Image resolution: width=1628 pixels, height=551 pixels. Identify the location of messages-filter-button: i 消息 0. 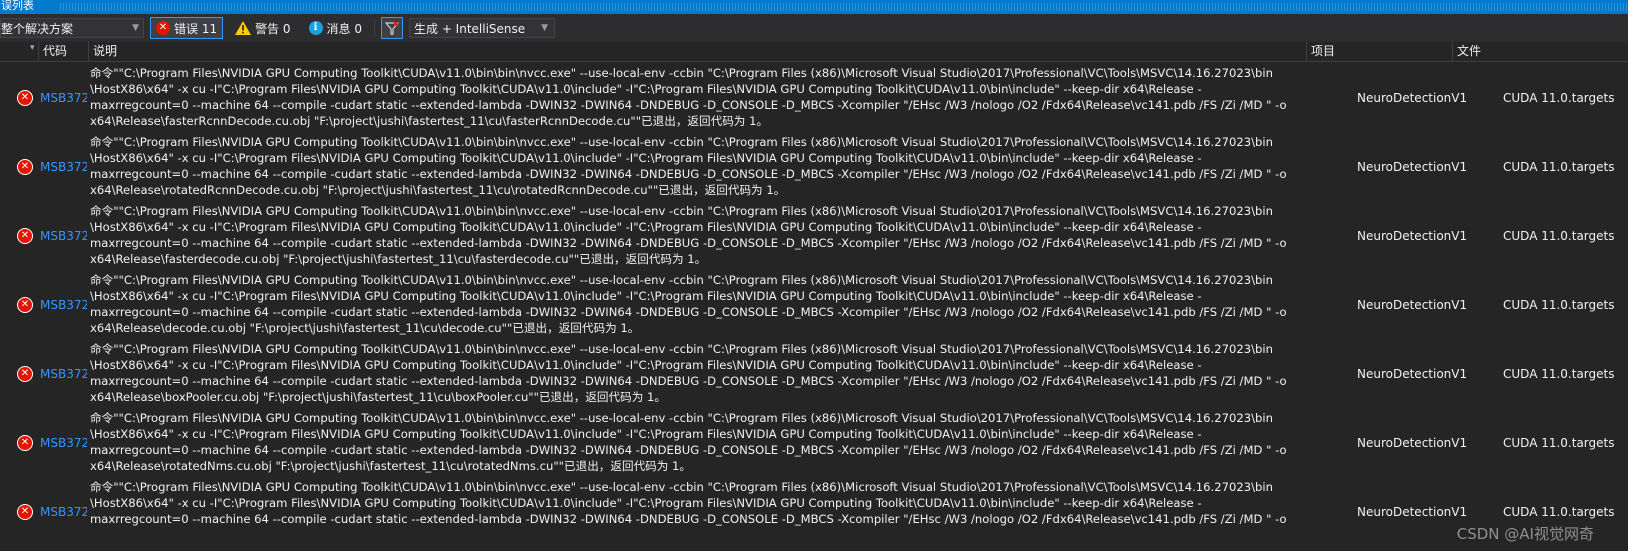
(335, 28).